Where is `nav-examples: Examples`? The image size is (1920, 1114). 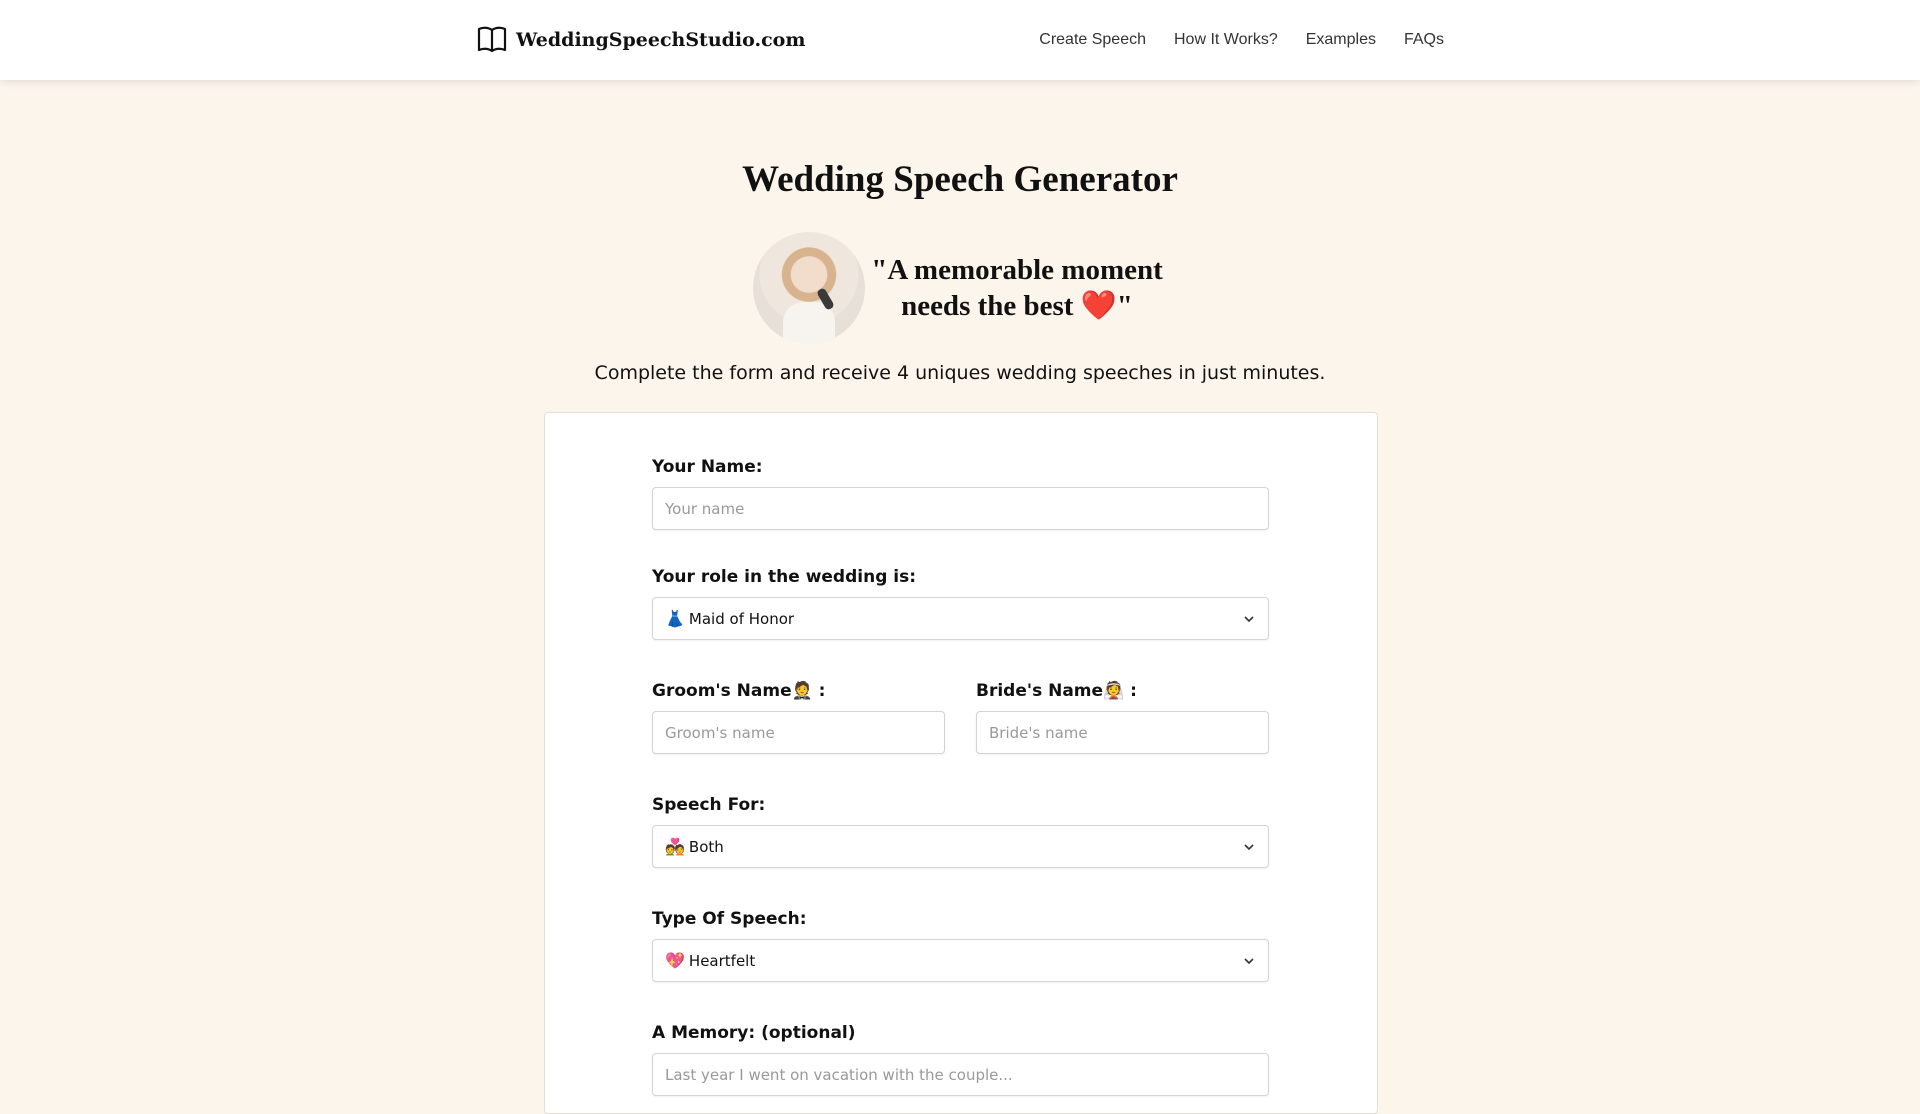
nav-examples: Examples is located at coordinates (1341, 40).